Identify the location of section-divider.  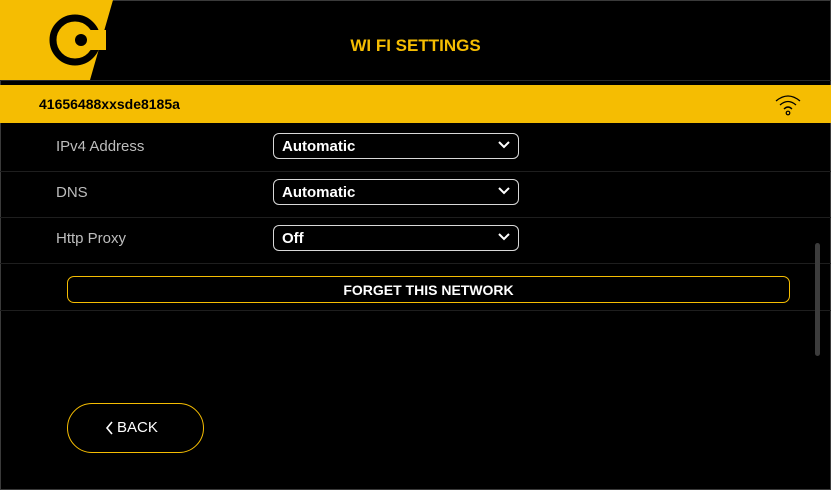
(415, 310).